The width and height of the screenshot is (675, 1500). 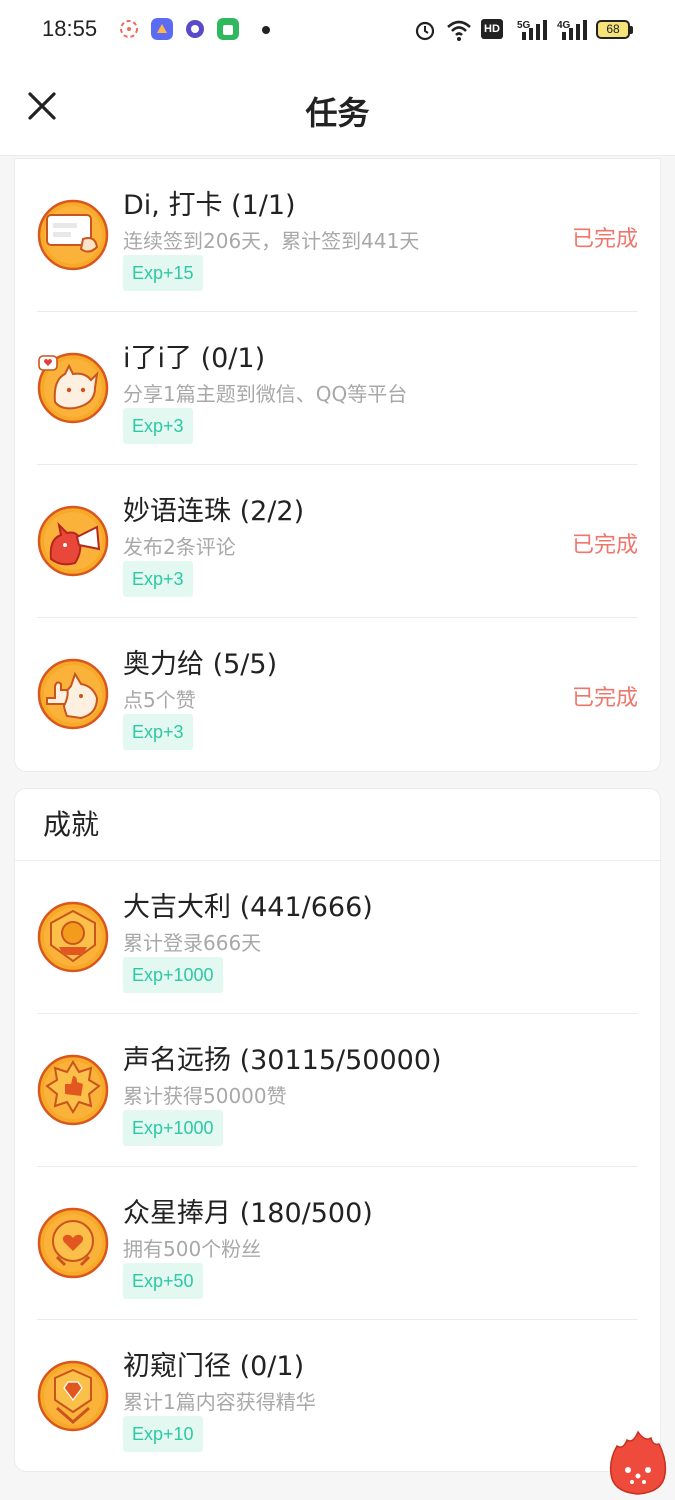 What do you see at coordinates (179, 547) in the screenshot?
I see `task-desc: 发布2条评论` at bounding box center [179, 547].